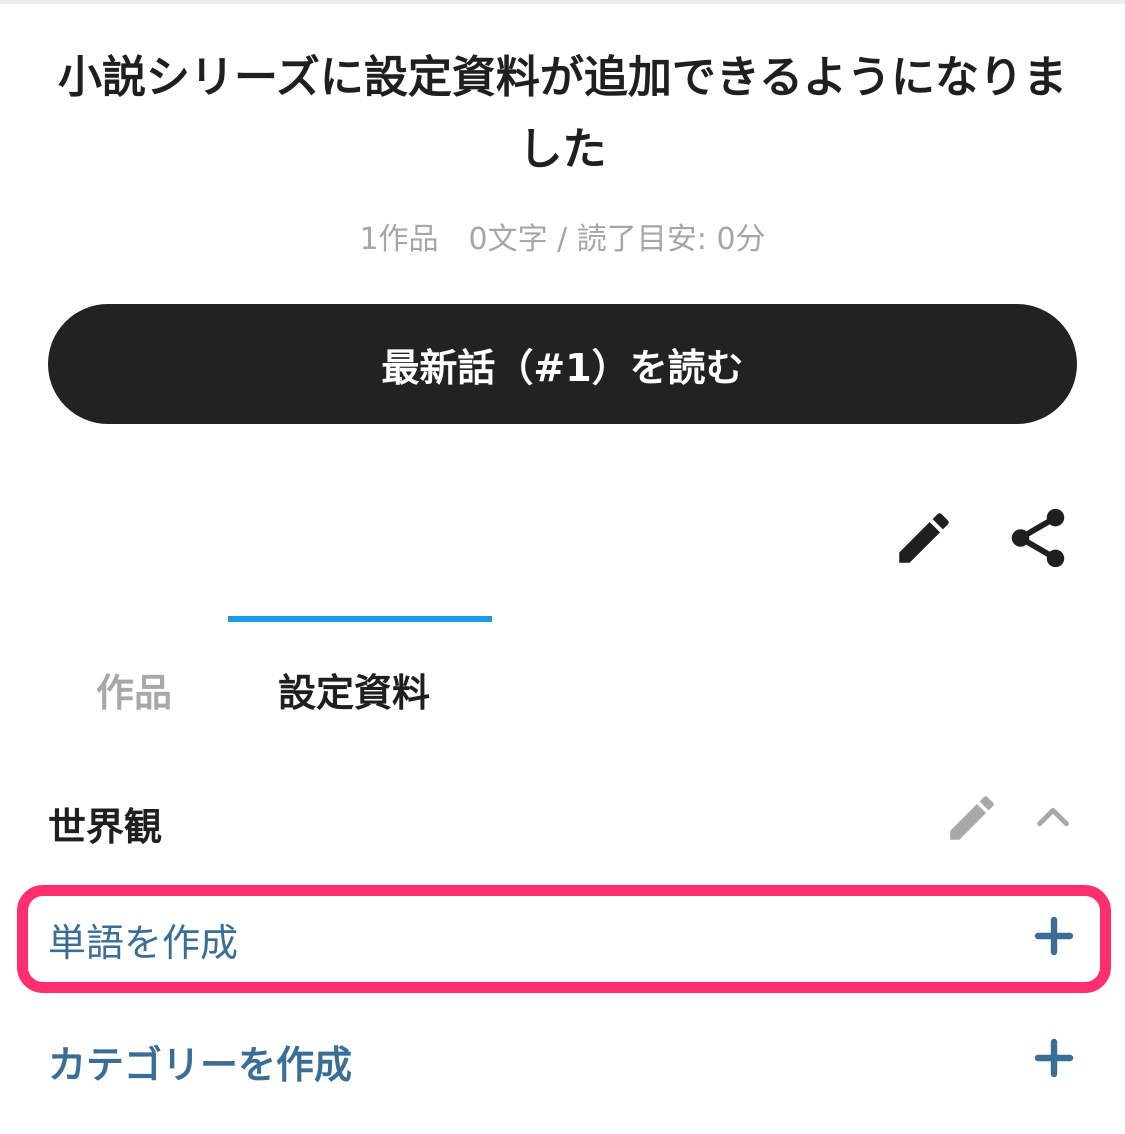 The image size is (1125, 1134). I want to click on tab-settings-materials: 設定資料, so click(354, 689).